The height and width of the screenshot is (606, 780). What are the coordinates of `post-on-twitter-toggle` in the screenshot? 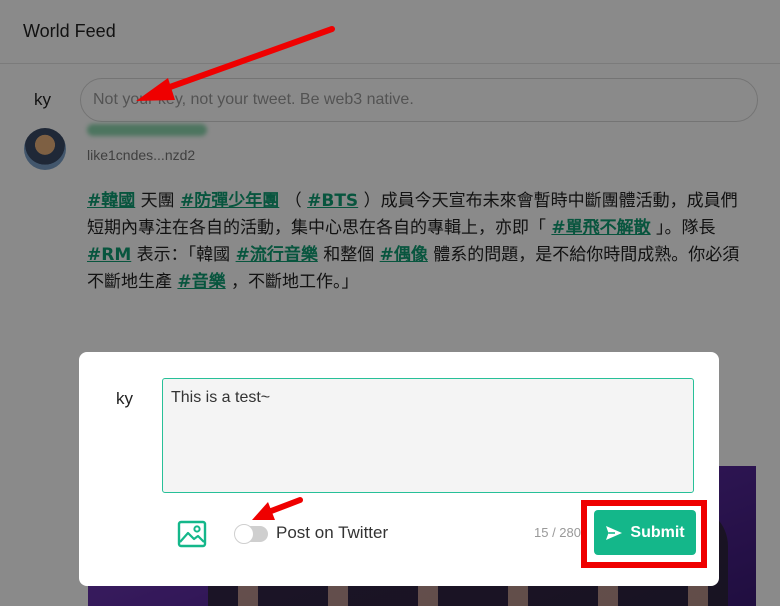 It's located at (251, 534).